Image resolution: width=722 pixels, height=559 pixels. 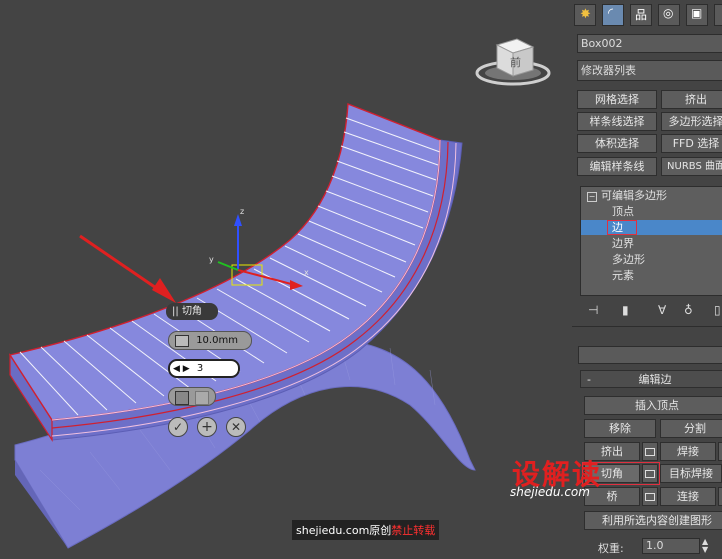 I want to click on stack-item-vertex: 顶点, so click(x=651, y=211).